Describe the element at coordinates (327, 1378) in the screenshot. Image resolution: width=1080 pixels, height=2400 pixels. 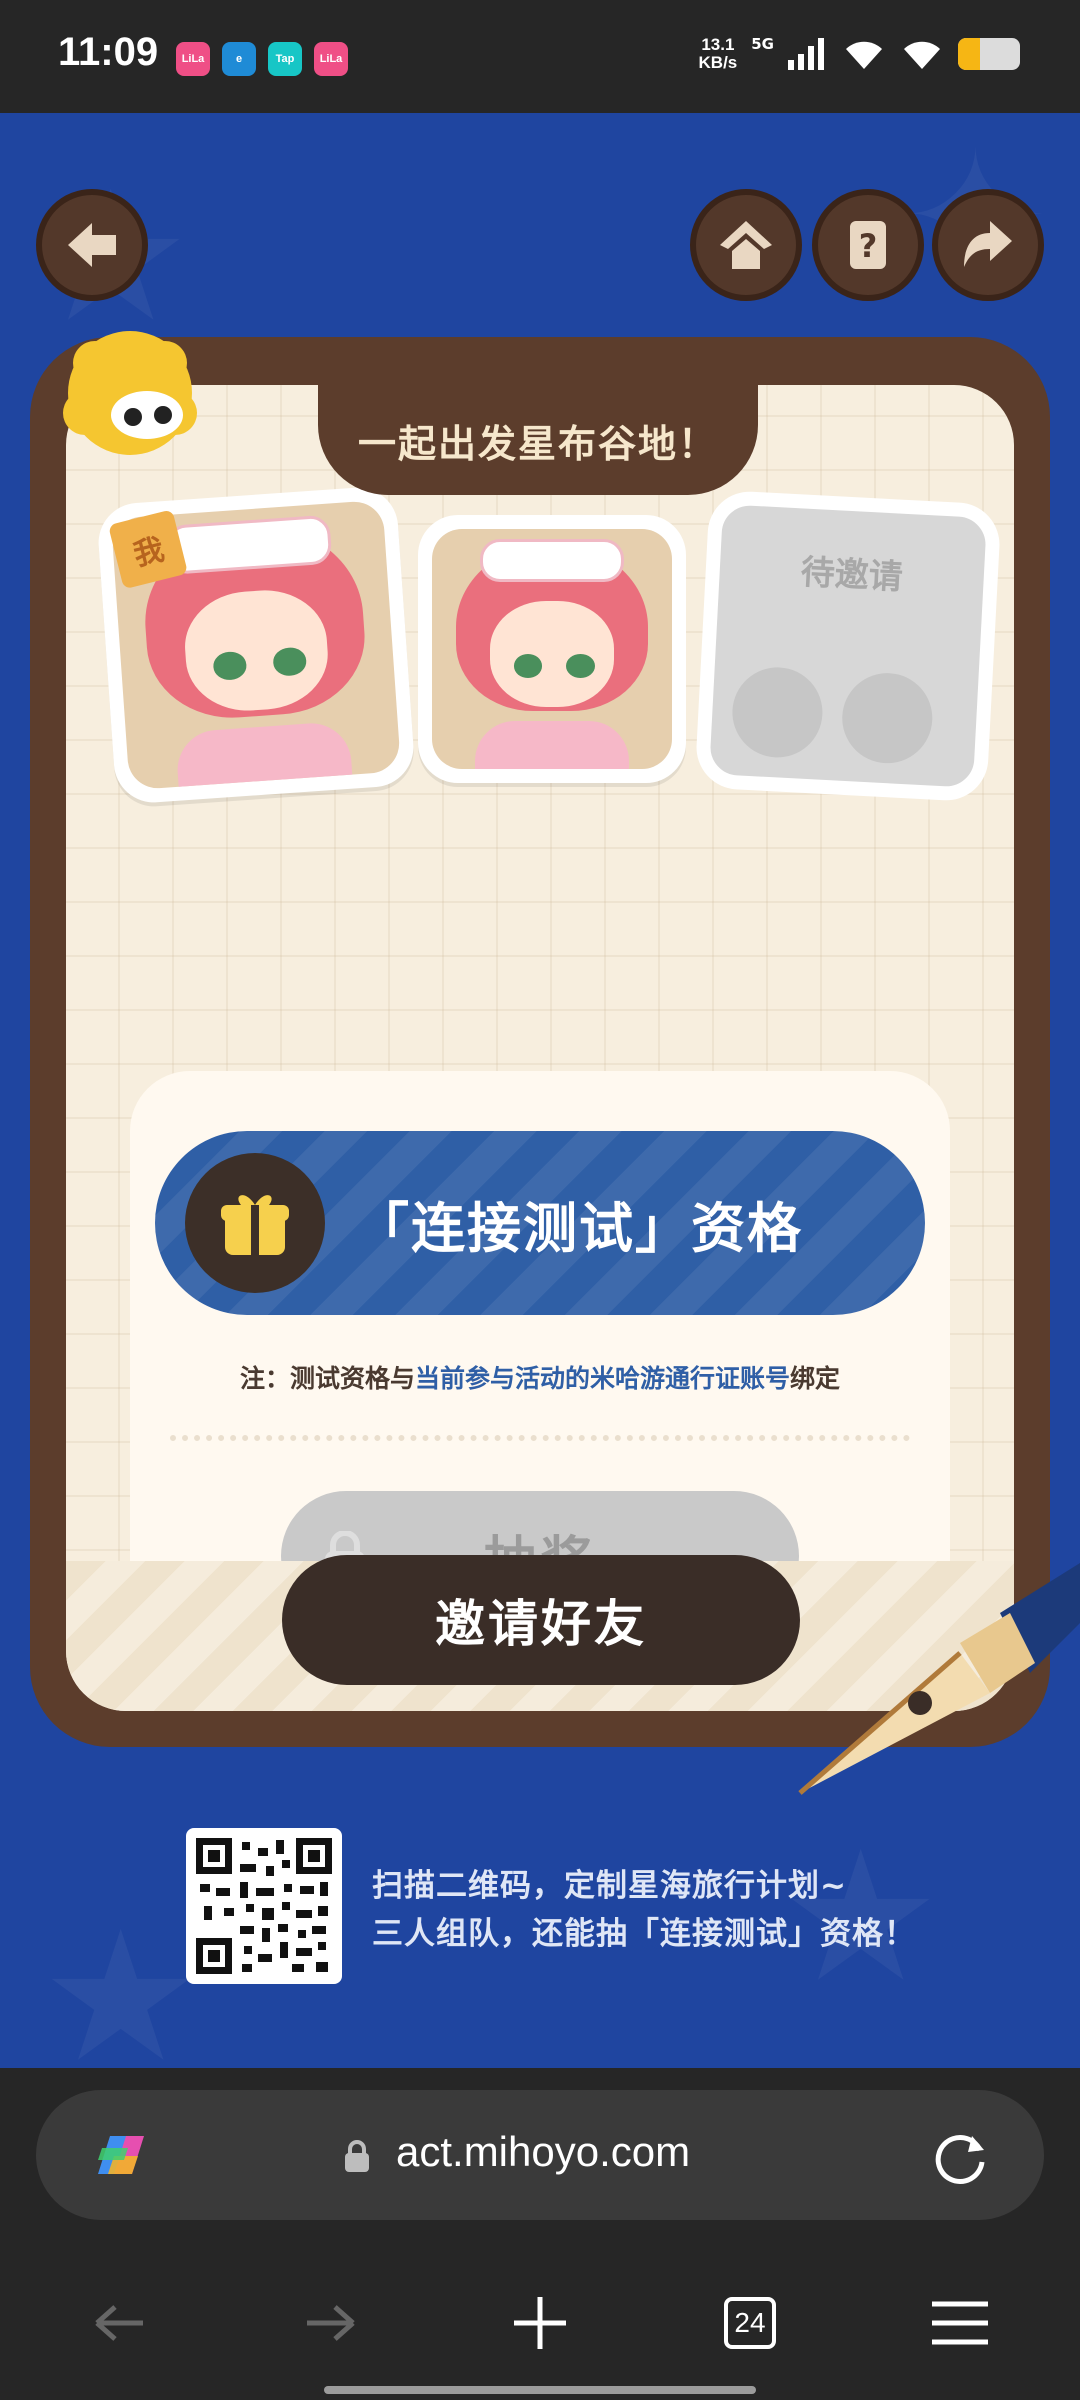
I see `note-prefix: 注：测试资格与` at that location.